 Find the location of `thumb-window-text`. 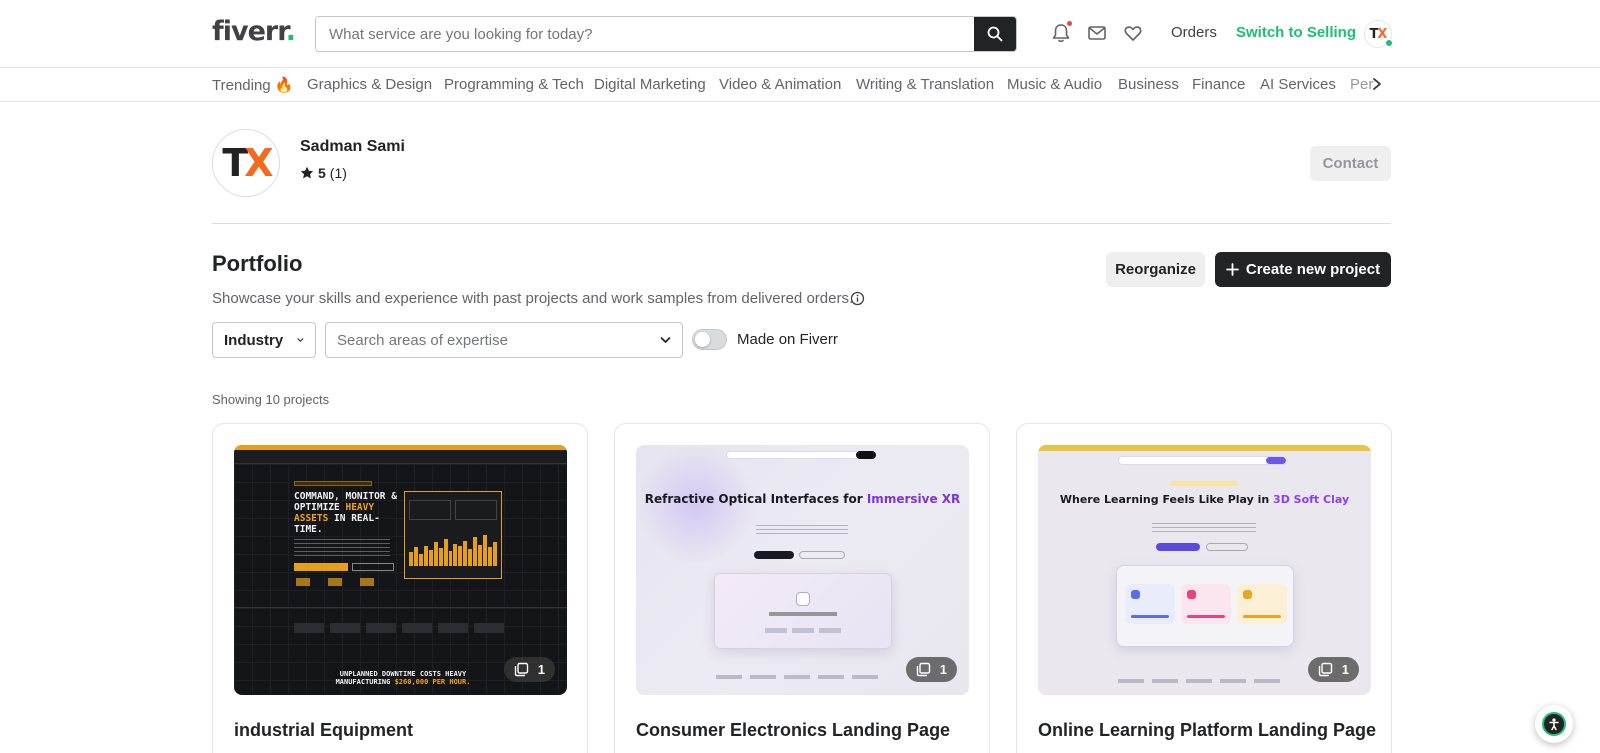

thumb-window-text is located at coordinates (803, 614).